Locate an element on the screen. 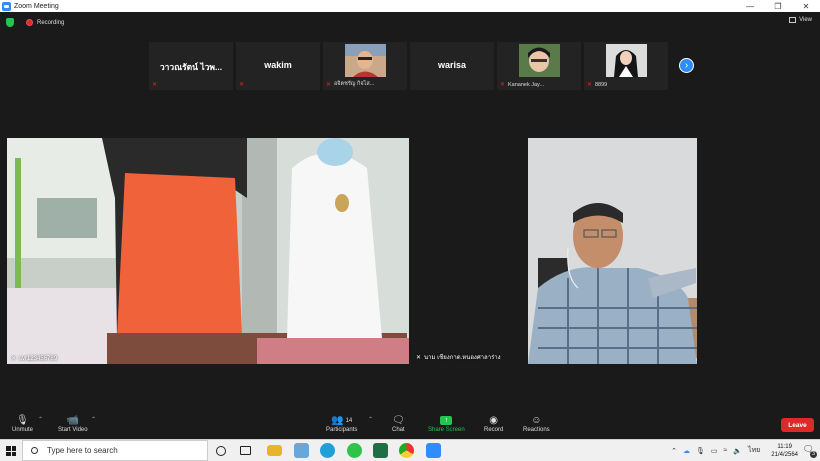 The width and height of the screenshot is (820, 461). video-label: ✕ svr123456789 is located at coordinates (34, 359).